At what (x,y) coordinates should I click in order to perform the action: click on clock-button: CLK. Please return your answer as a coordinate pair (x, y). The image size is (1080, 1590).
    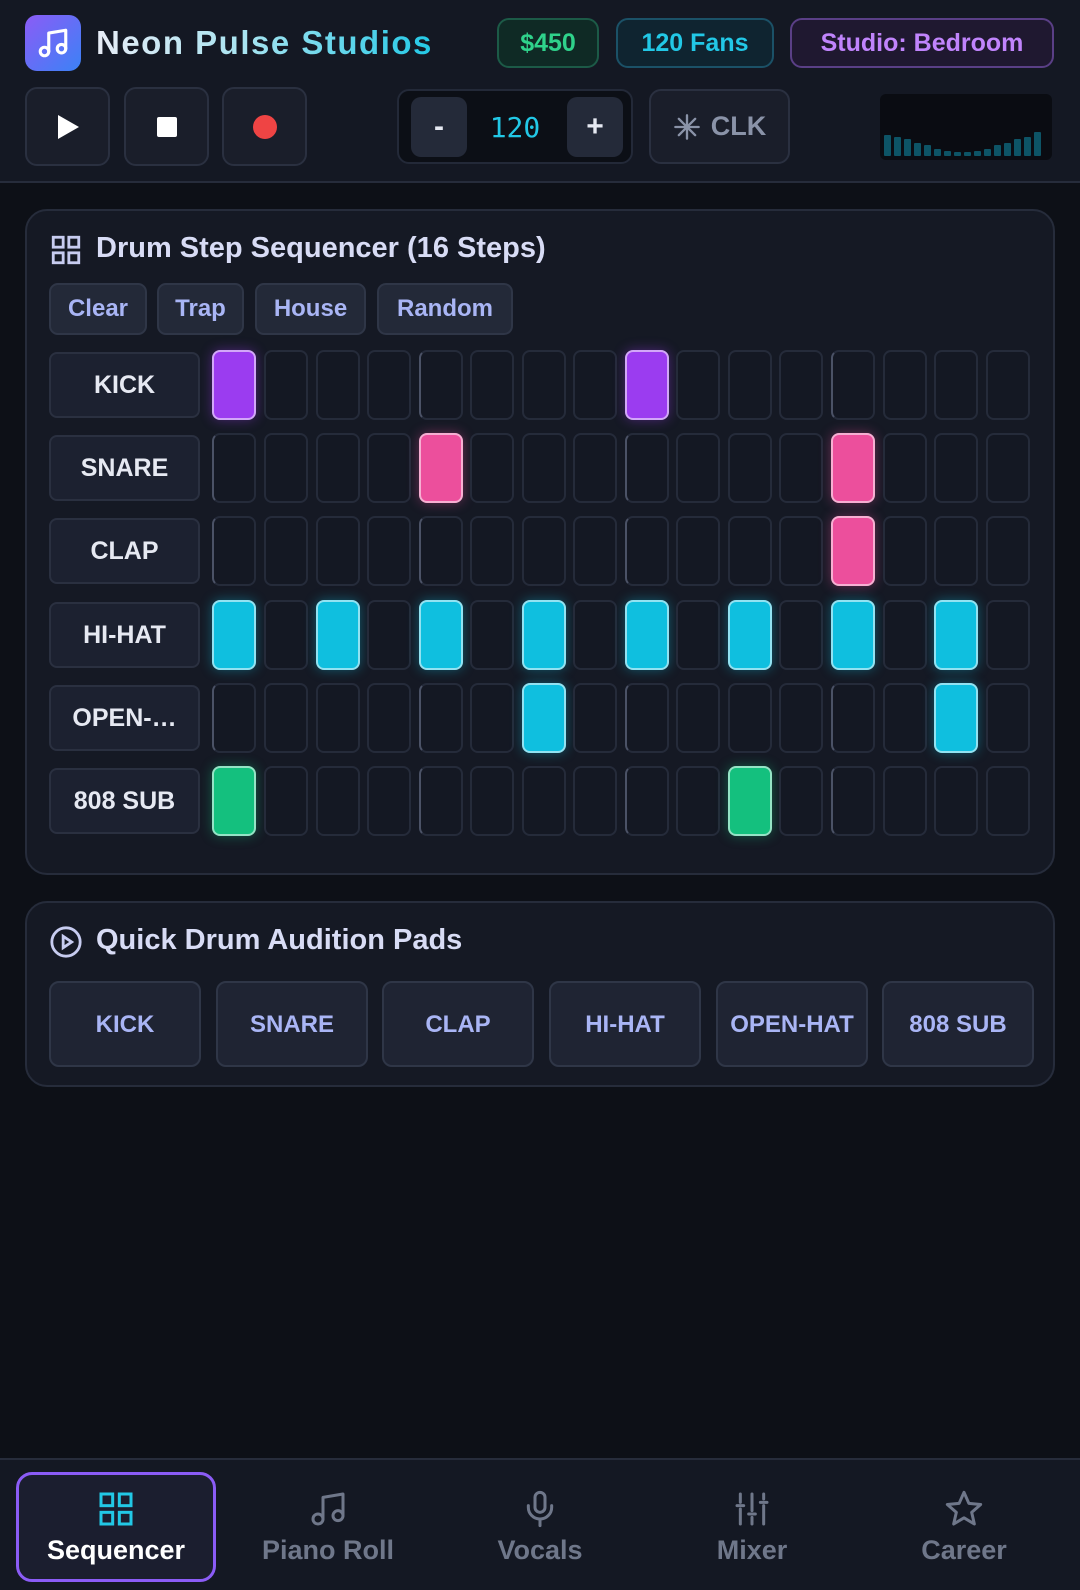
    Looking at the image, I should click on (719, 126).